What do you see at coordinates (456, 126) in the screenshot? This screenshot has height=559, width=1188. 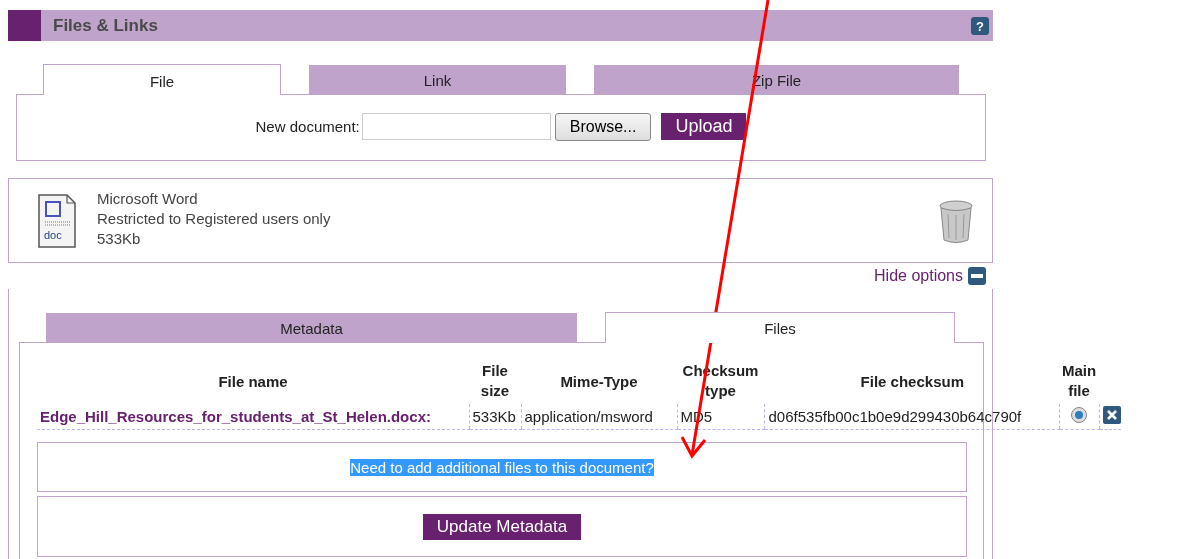 I see `file-path-field` at bounding box center [456, 126].